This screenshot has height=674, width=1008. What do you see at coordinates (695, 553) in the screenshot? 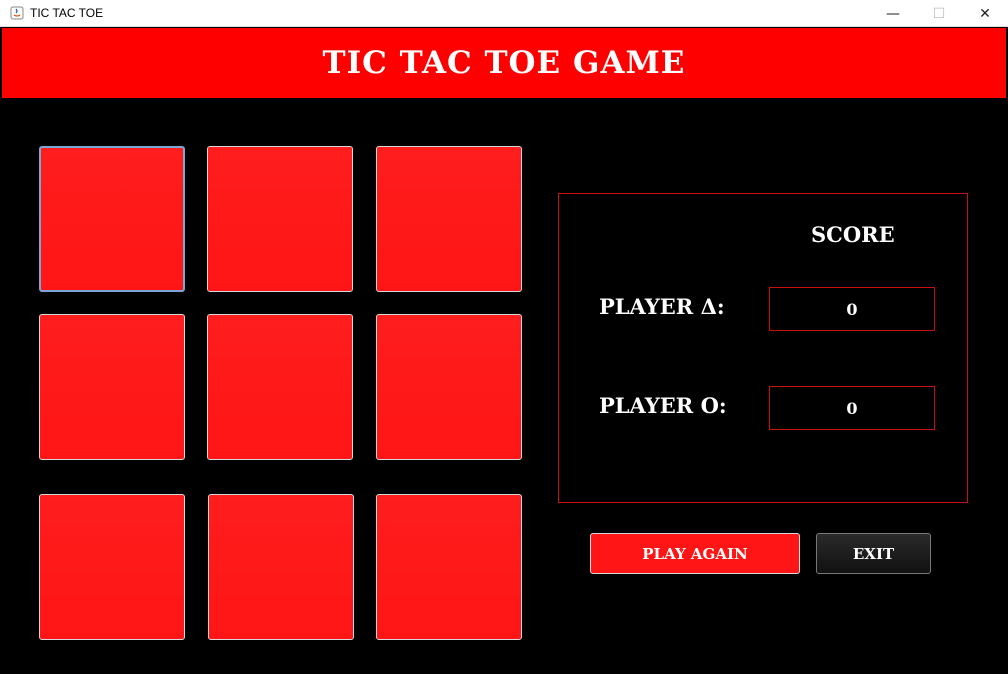
I see `play-again-button: PLAY AGAIN` at bounding box center [695, 553].